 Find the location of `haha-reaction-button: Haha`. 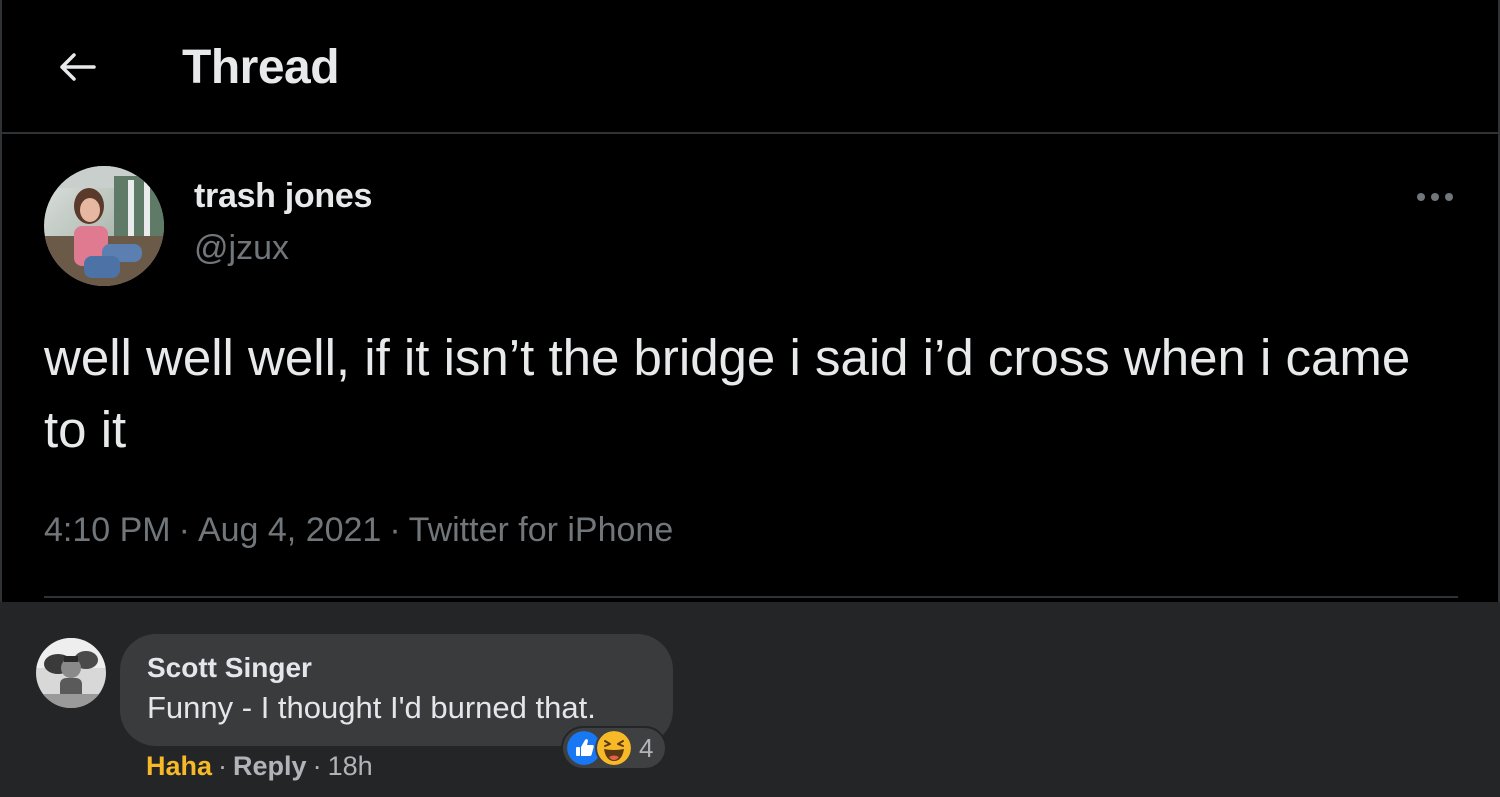

haha-reaction-button: Haha is located at coordinates (179, 766).